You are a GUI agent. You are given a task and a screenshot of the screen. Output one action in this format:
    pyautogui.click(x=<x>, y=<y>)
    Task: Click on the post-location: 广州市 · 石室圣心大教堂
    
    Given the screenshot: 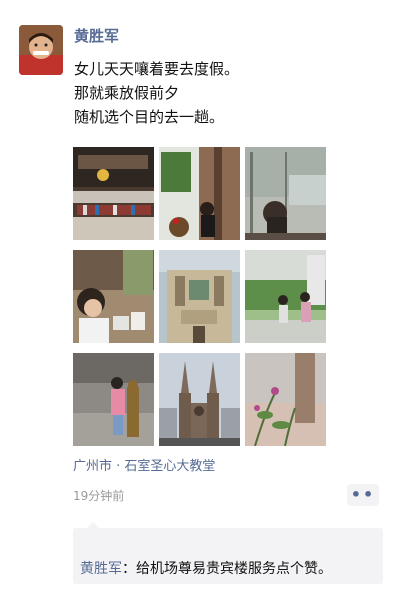 What is the action you would take?
    pyautogui.click(x=144, y=467)
    